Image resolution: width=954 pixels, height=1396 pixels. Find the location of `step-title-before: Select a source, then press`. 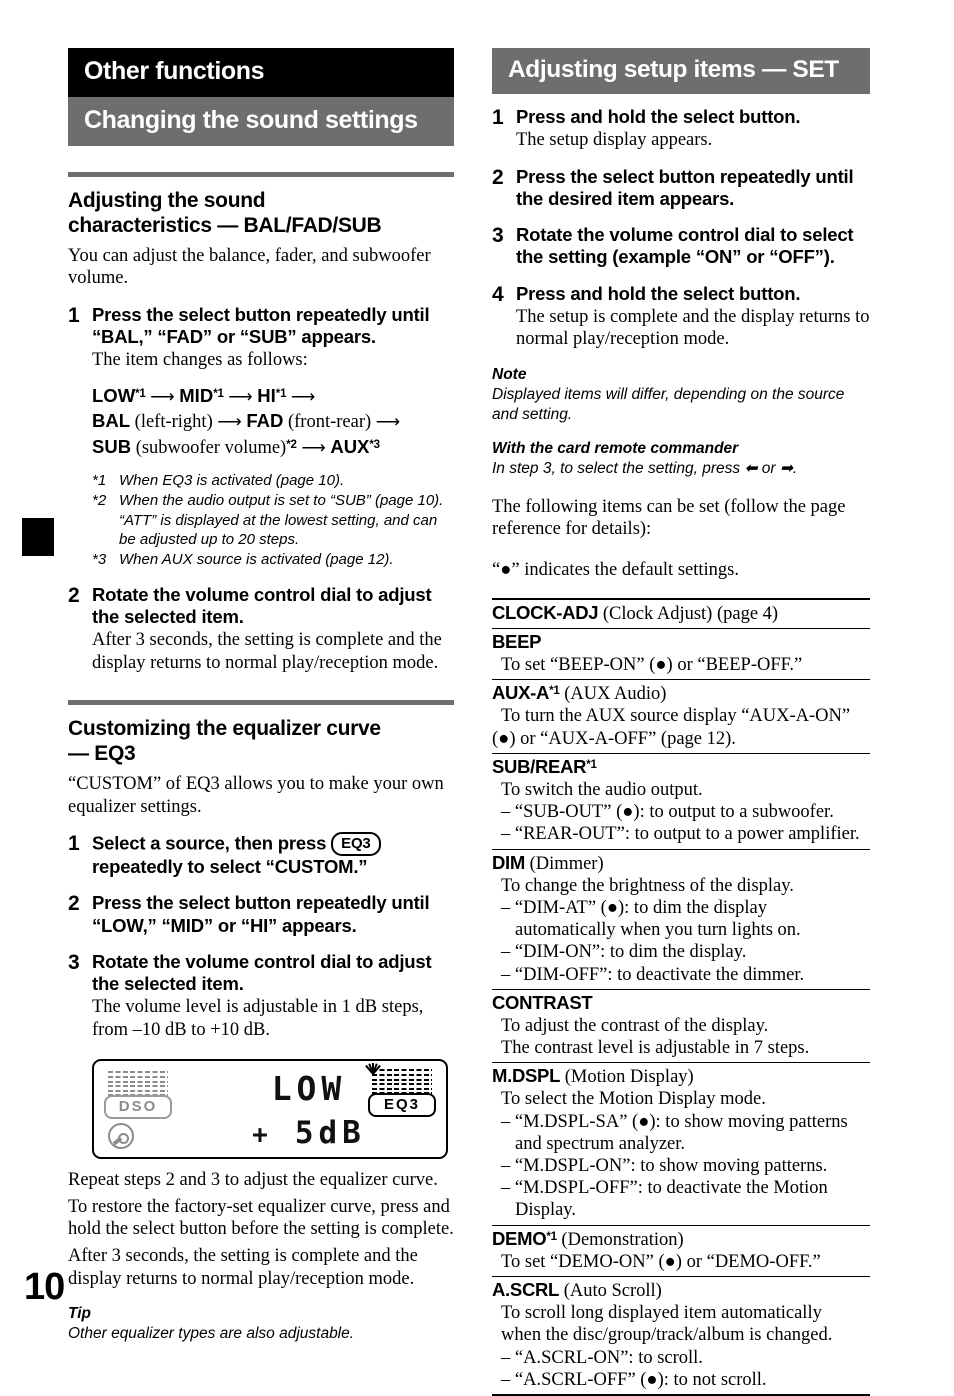

step-title-before: Select a source, then press is located at coordinates (209, 843).